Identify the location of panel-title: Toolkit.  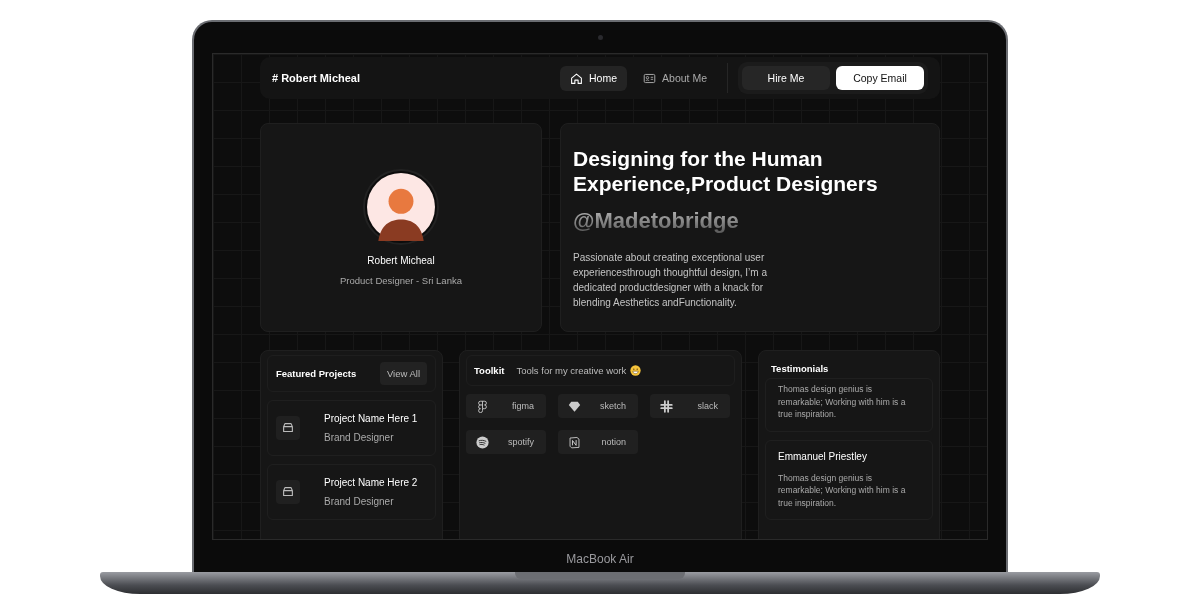
(489, 370).